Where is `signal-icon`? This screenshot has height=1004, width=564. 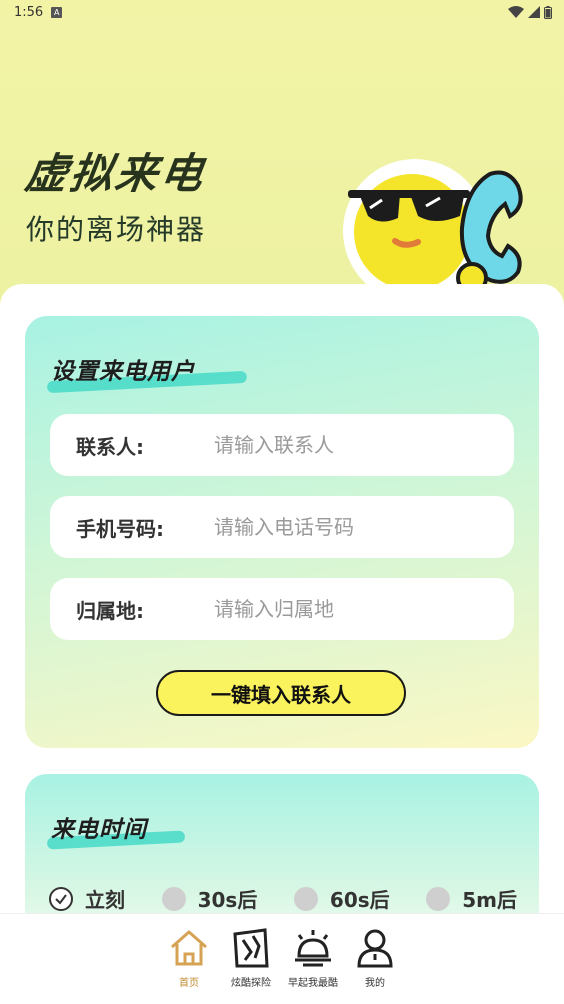
signal-icon is located at coordinates (534, 12).